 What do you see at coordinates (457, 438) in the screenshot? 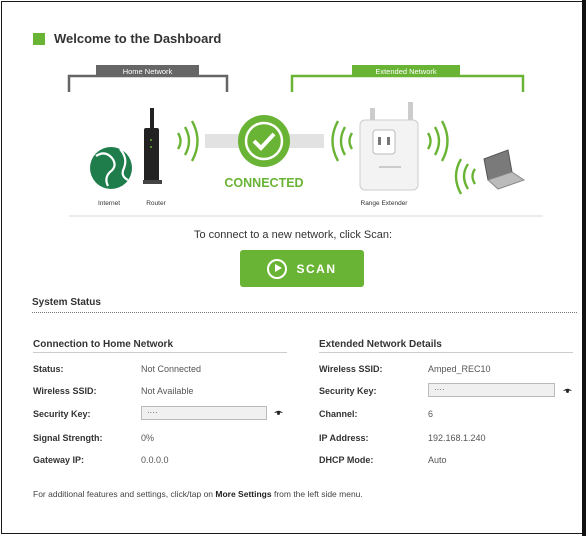
I see `ext-ip-address-value: 192.168.1.240` at bounding box center [457, 438].